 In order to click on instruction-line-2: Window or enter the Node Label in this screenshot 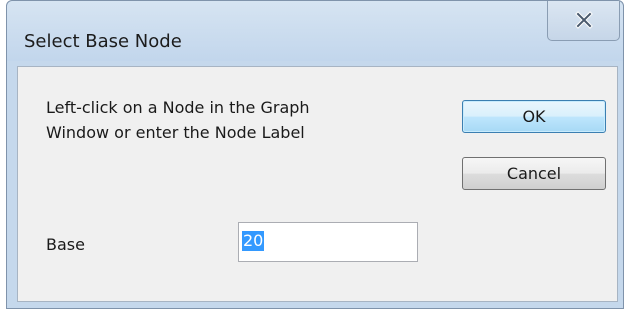, I will do `click(175, 132)`.